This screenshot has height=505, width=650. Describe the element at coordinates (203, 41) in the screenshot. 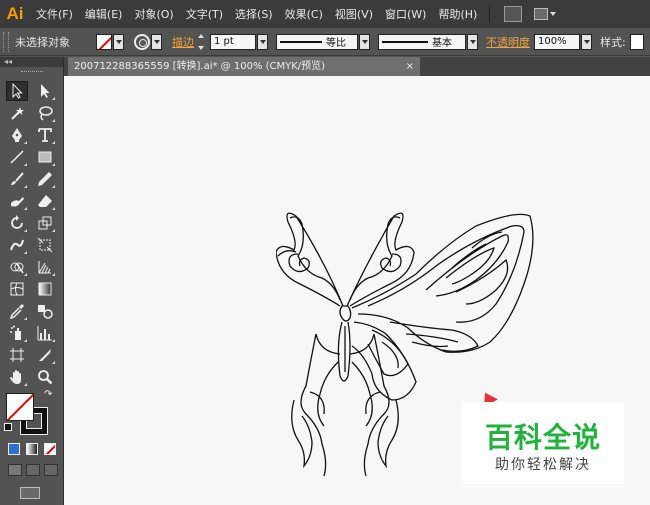

I see `stroke-weight-stepper` at that location.